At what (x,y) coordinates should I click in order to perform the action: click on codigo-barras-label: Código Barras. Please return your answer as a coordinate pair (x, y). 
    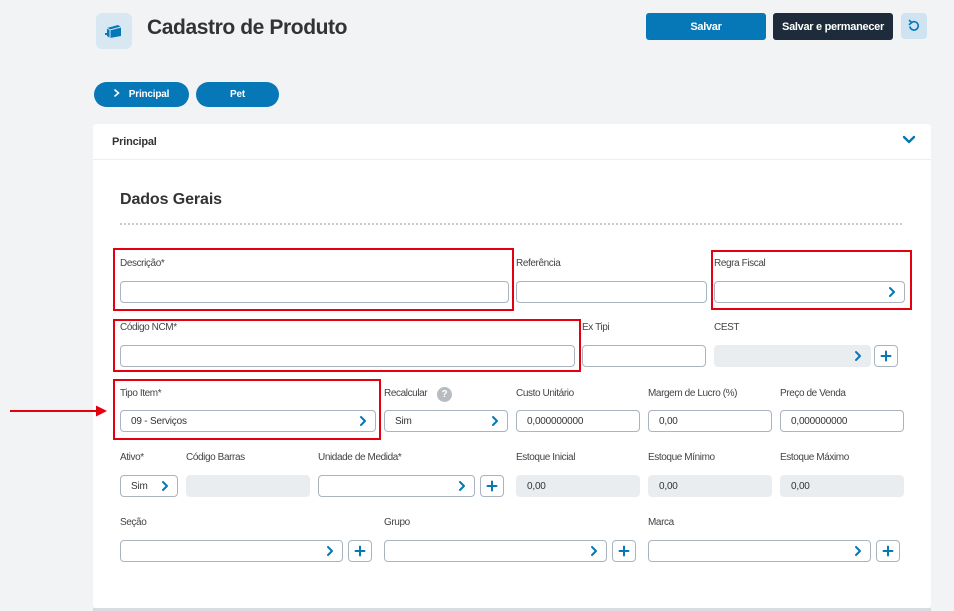
    Looking at the image, I should click on (215, 457).